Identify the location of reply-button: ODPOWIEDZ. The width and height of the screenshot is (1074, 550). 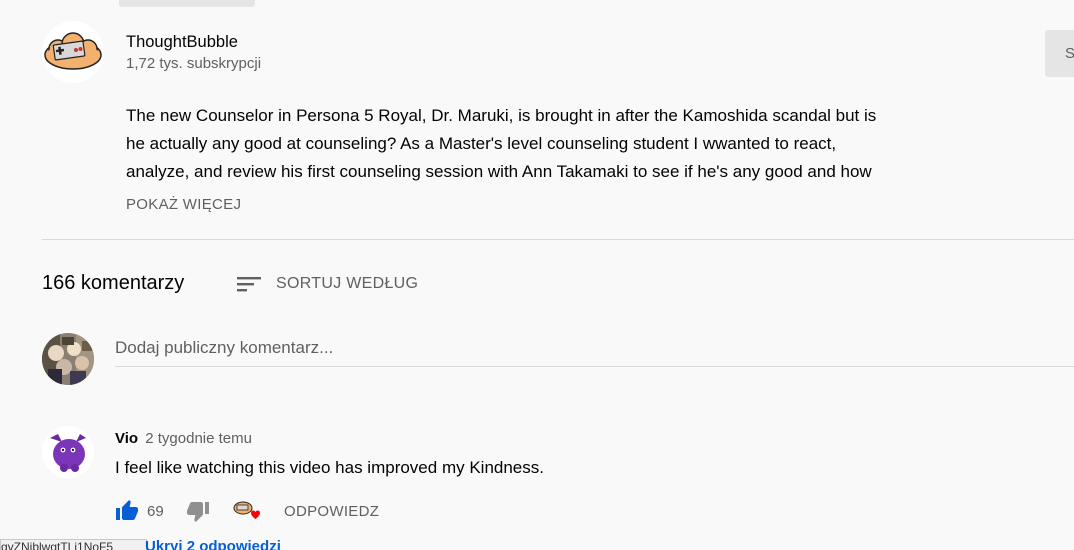
(331, 511).